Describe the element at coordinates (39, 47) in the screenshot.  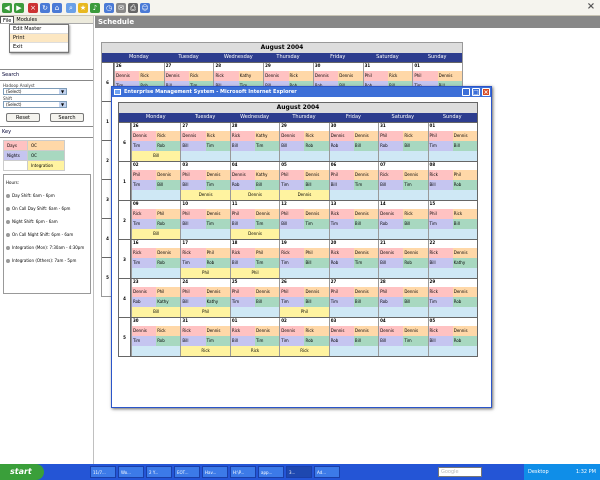
I see `menu-item-exit: Exit` at that location.